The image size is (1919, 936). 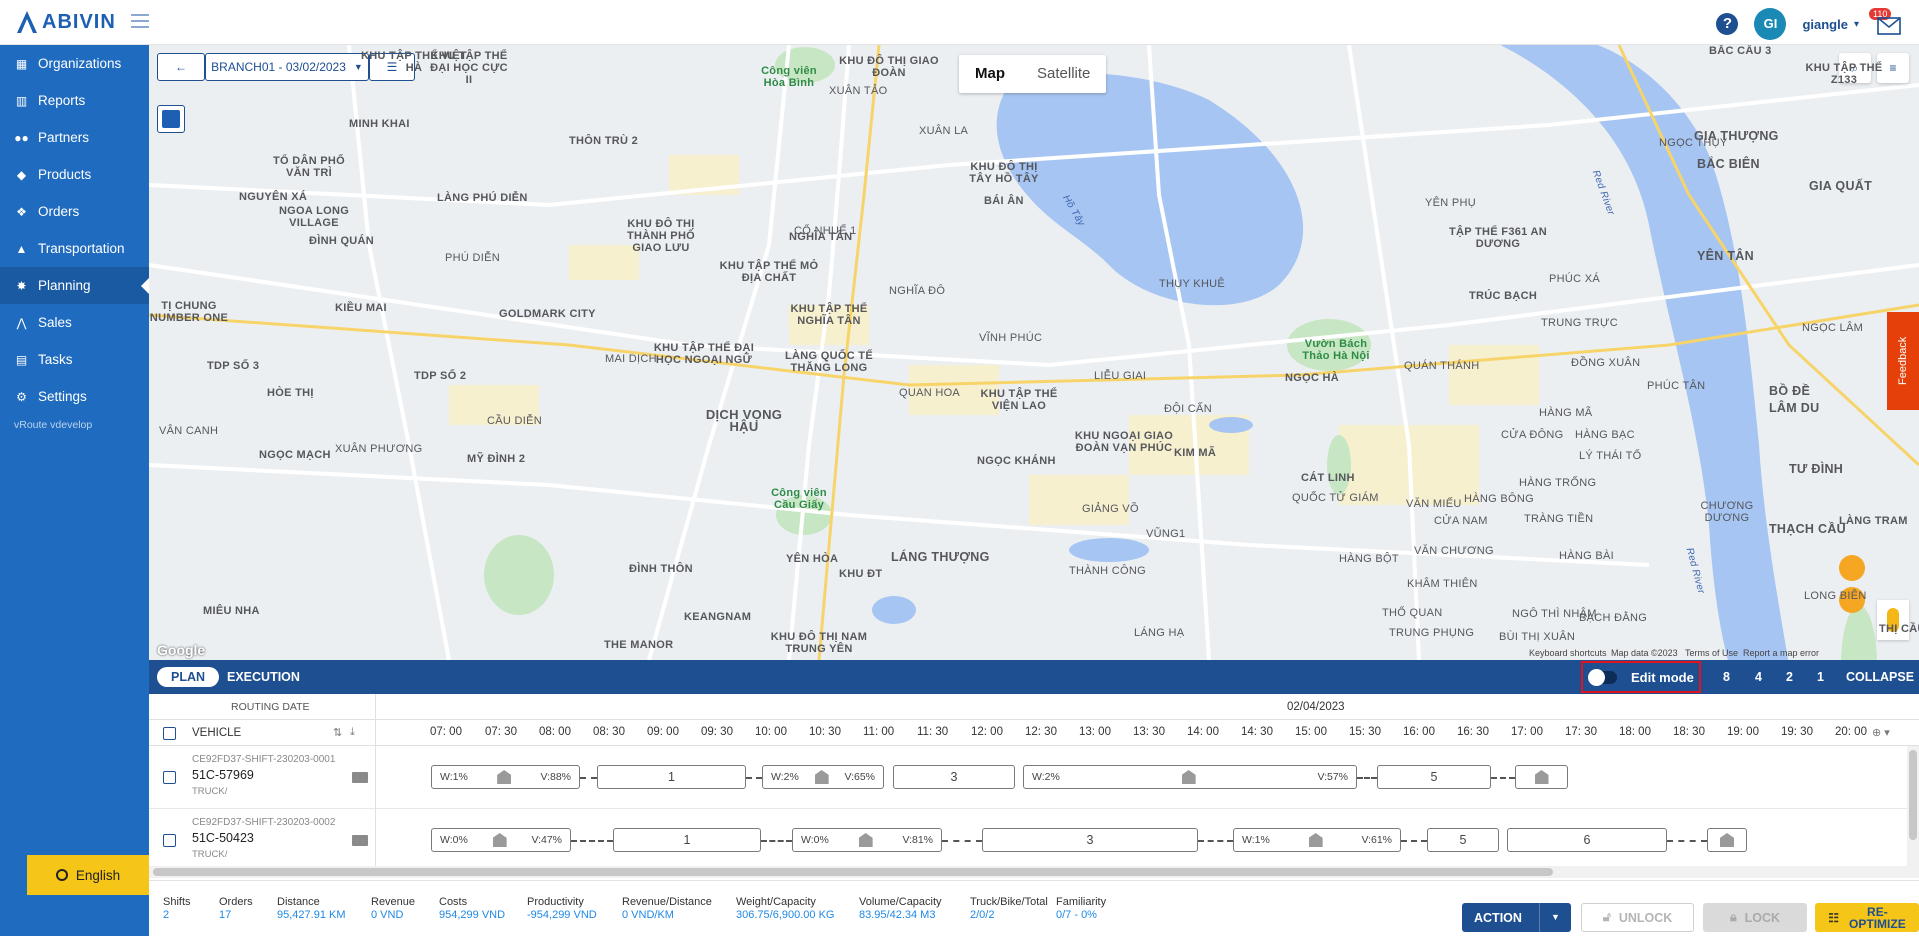 What do you see at coordinates (74, 174) in the screenshot?
I see `sidebar-item-products: ◆ Products` at bounding box center [74, 174].